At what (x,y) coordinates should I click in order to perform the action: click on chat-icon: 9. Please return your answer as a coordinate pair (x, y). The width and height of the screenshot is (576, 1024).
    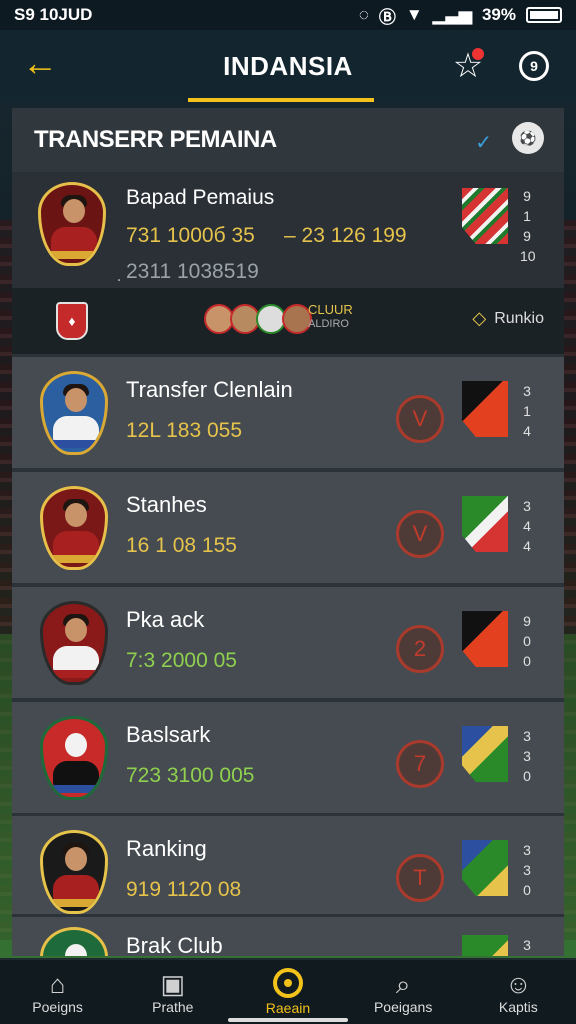
    Looking at the image, I should click on (534, 66).